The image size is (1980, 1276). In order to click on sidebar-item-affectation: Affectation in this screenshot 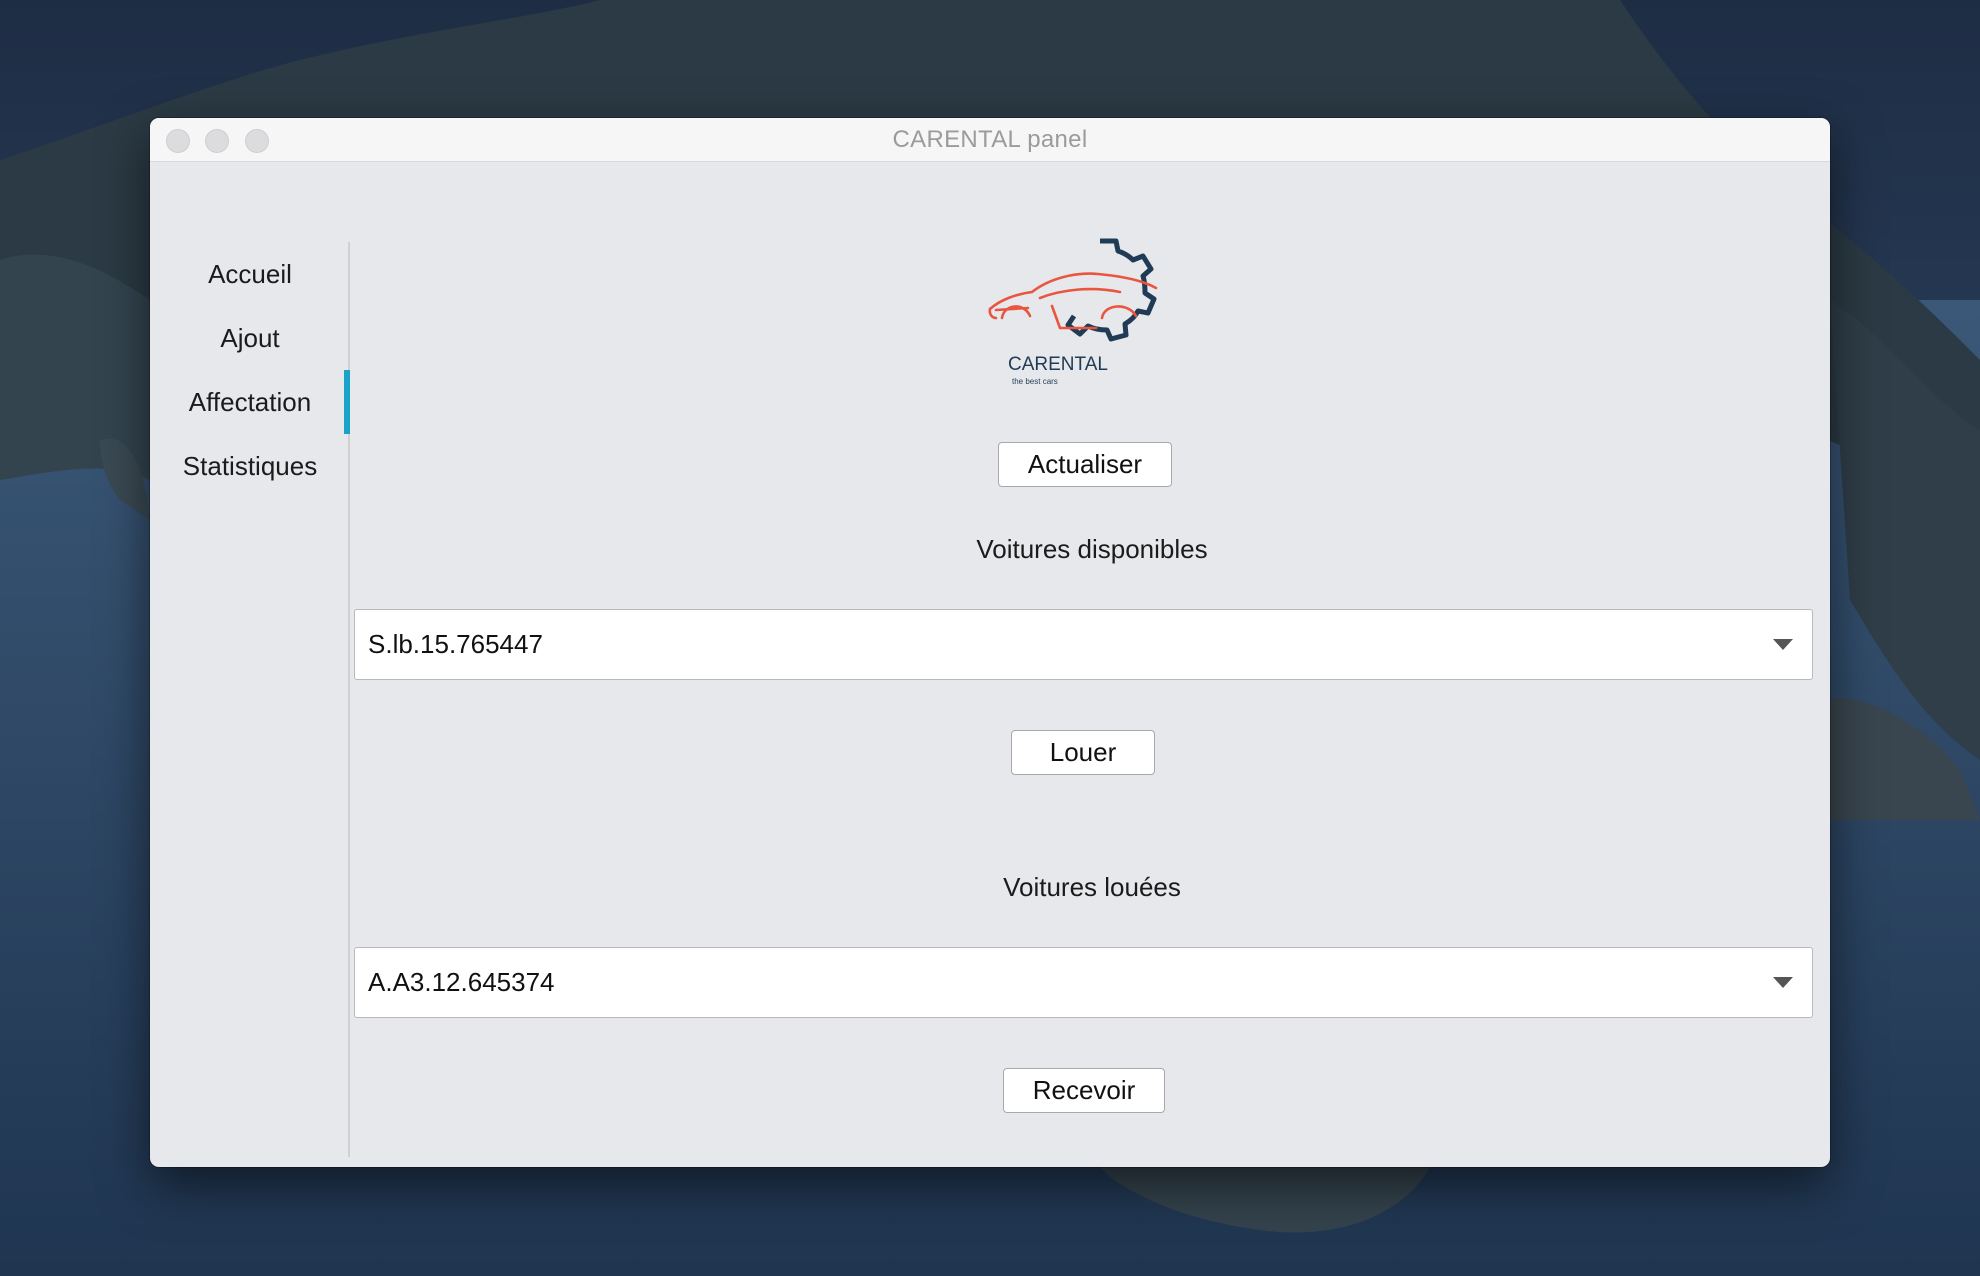, I will do `click(250, 402)`.